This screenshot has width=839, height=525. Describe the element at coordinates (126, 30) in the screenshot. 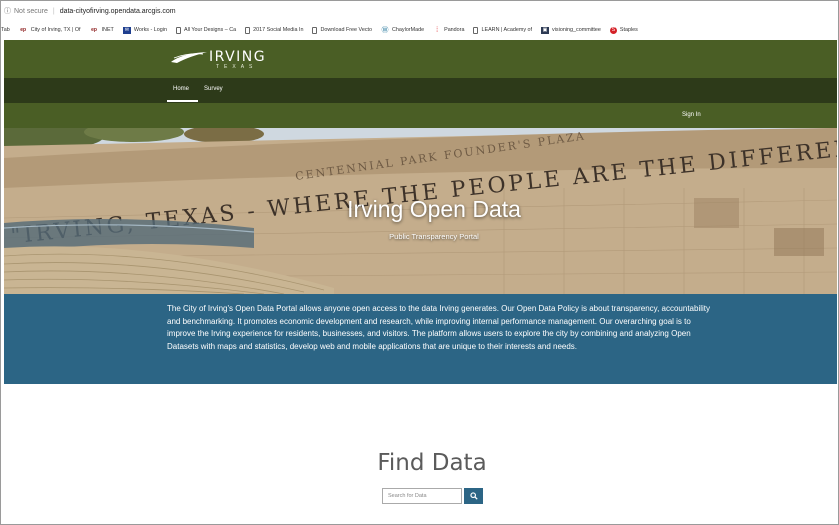

I see `works-icon: ✉` at that location.